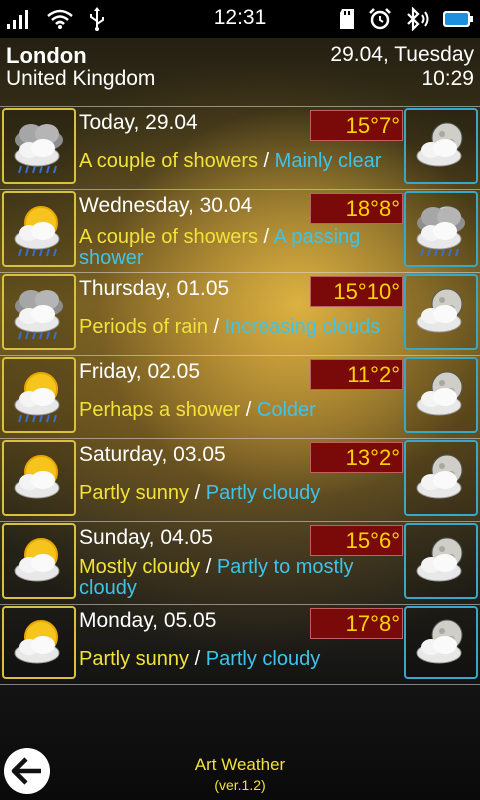  Describe the element at coordinates (347, 19) in the screenshot. I see `sd-card-icon` at that location.